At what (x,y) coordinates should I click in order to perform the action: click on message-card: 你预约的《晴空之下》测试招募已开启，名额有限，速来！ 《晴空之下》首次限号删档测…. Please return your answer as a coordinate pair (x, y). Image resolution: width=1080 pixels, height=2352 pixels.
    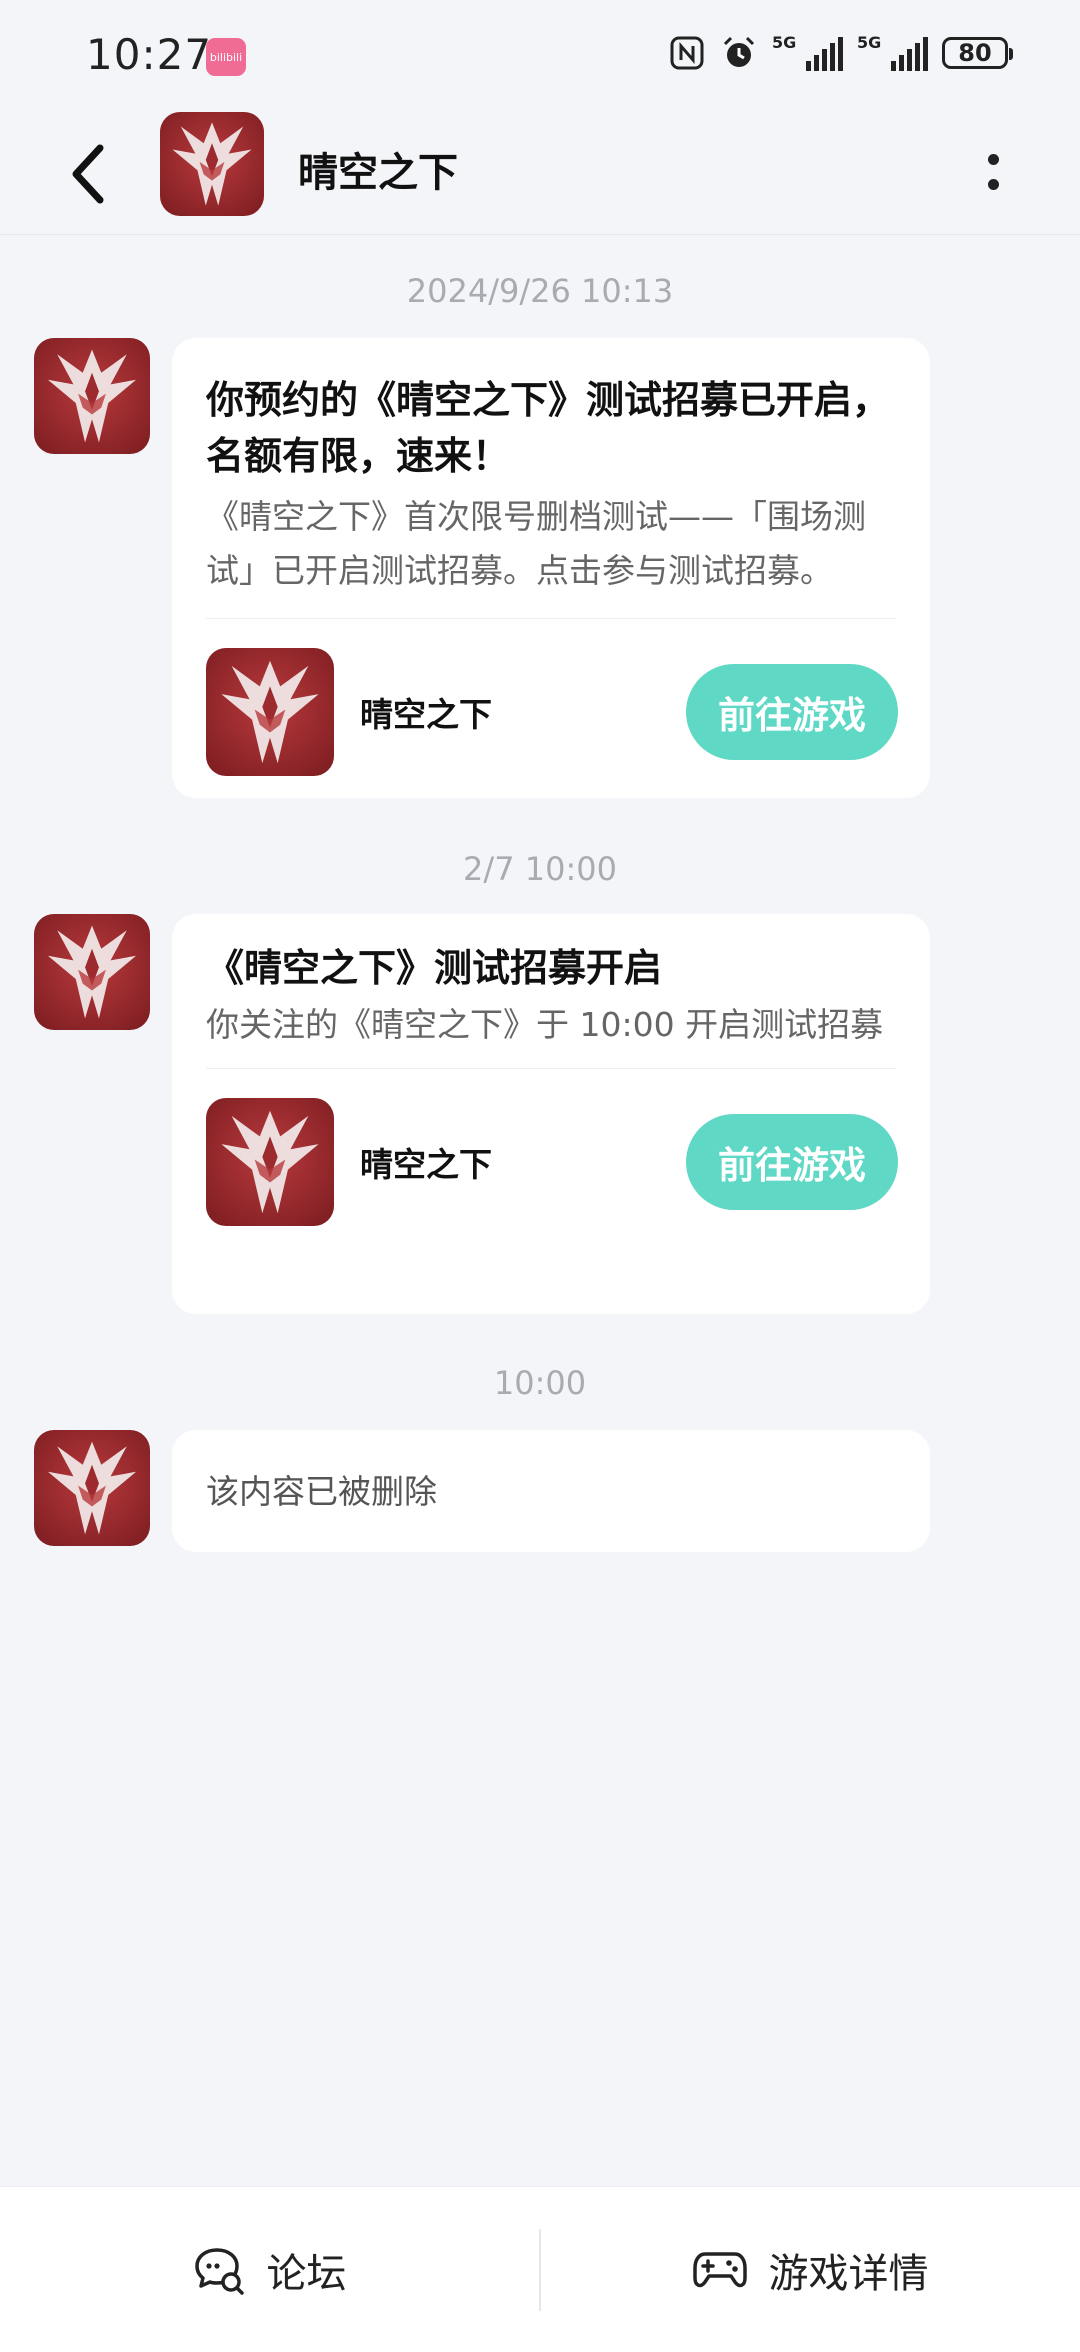
    Looking at the image, I should click on (551, 568).